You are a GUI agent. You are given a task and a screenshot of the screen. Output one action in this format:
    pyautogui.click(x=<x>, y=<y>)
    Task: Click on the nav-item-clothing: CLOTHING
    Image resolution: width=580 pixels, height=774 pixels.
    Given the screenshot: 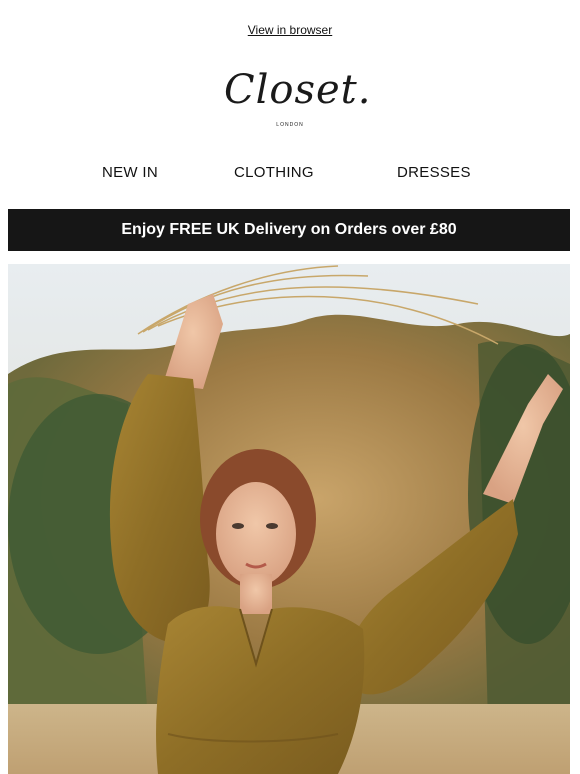 What is the action you would take?
    pyautogui.click(x=274, y=172)
    